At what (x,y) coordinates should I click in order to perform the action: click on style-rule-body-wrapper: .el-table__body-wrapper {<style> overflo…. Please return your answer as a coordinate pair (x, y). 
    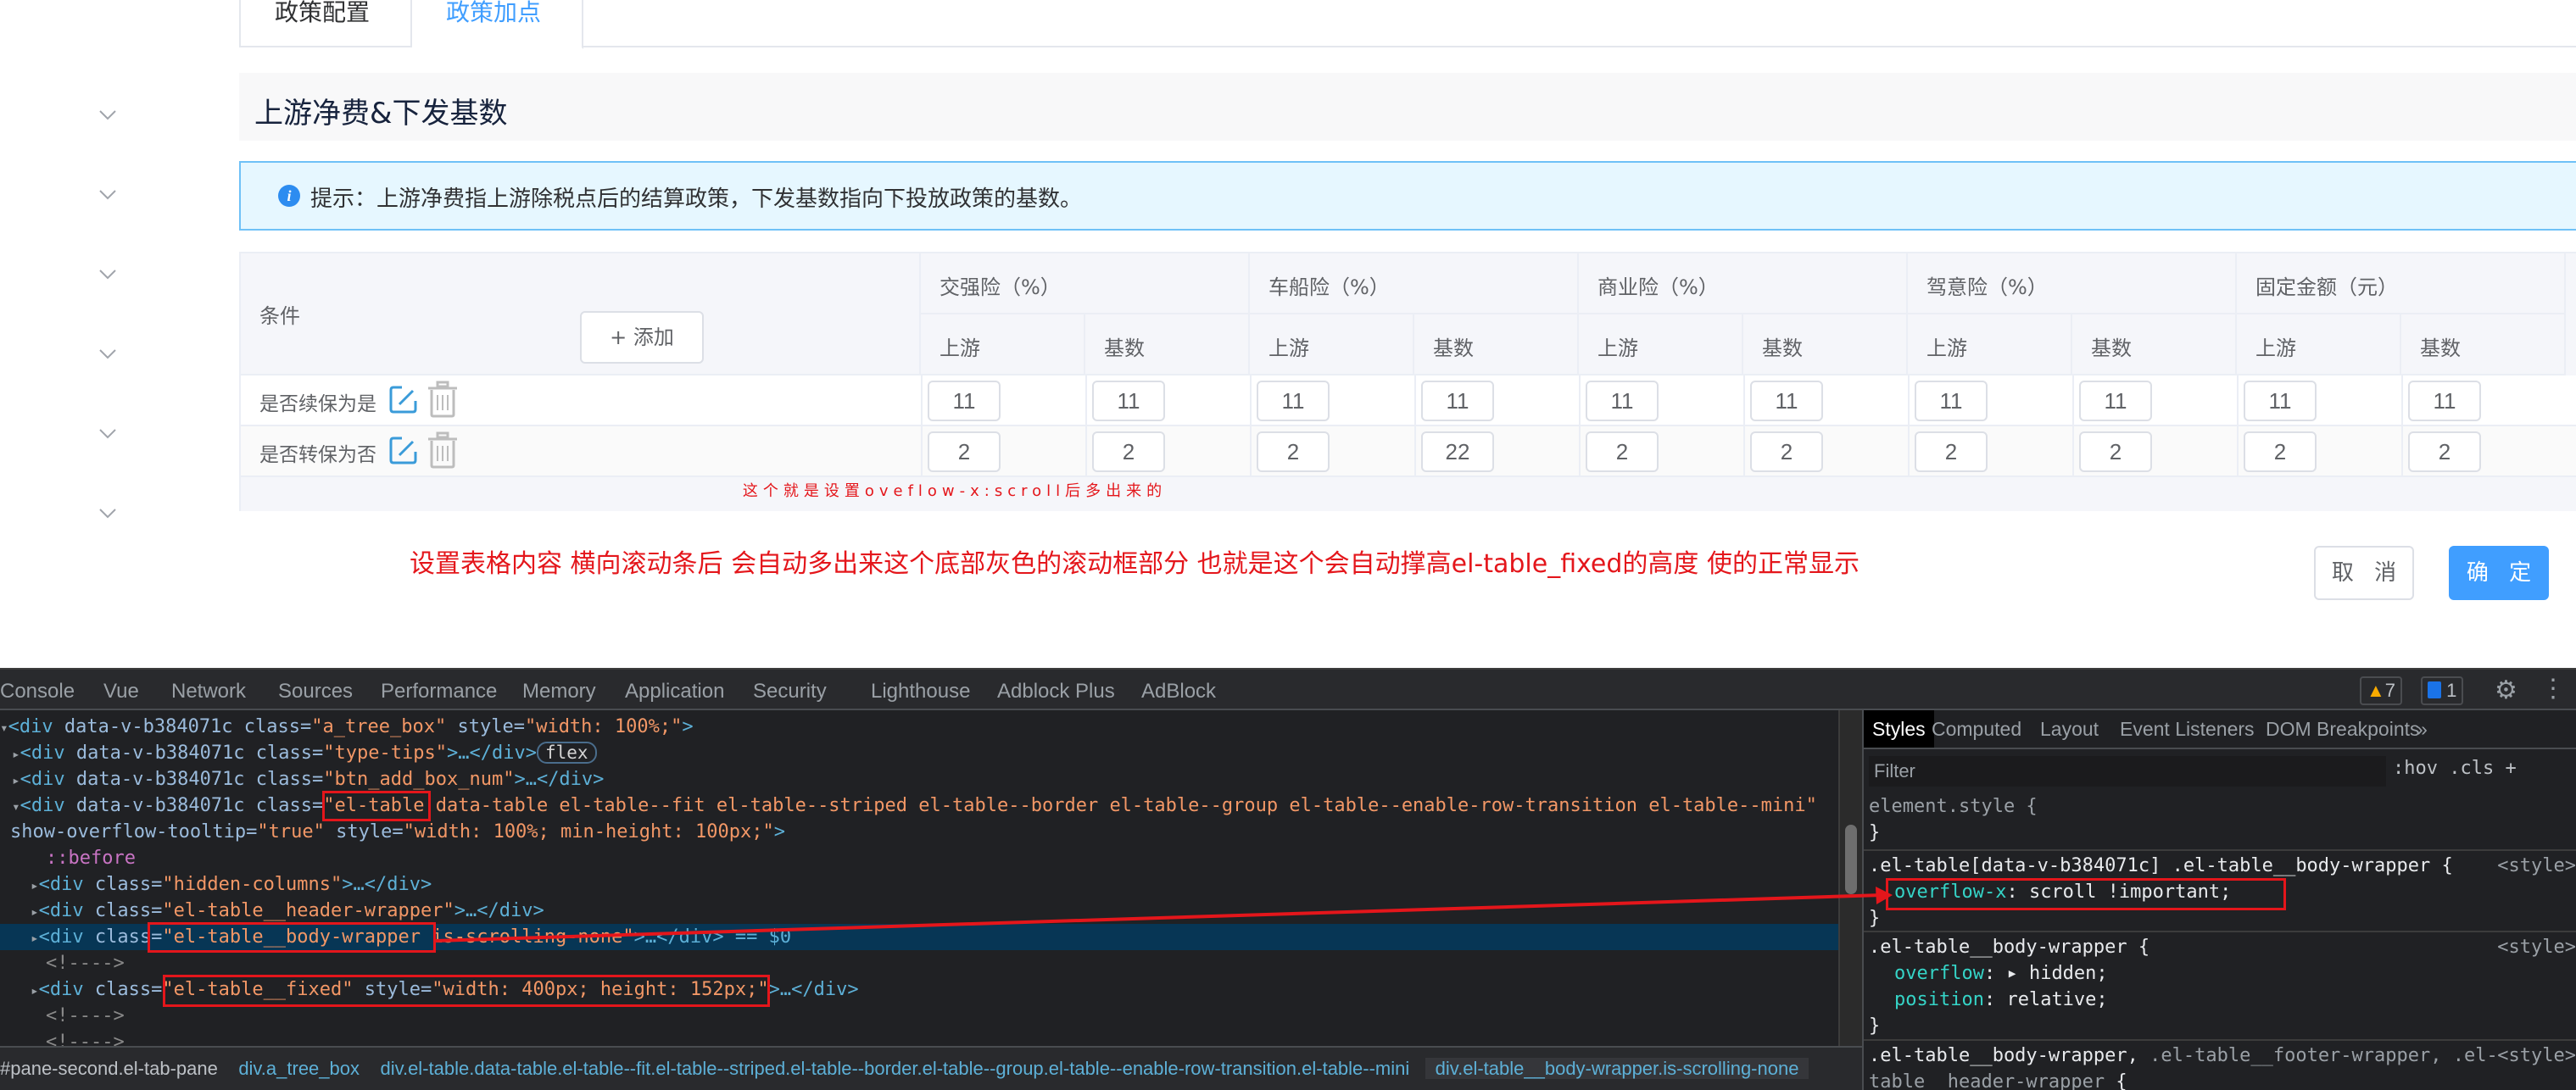
    Looking at the image, I should click on (2220, 987).